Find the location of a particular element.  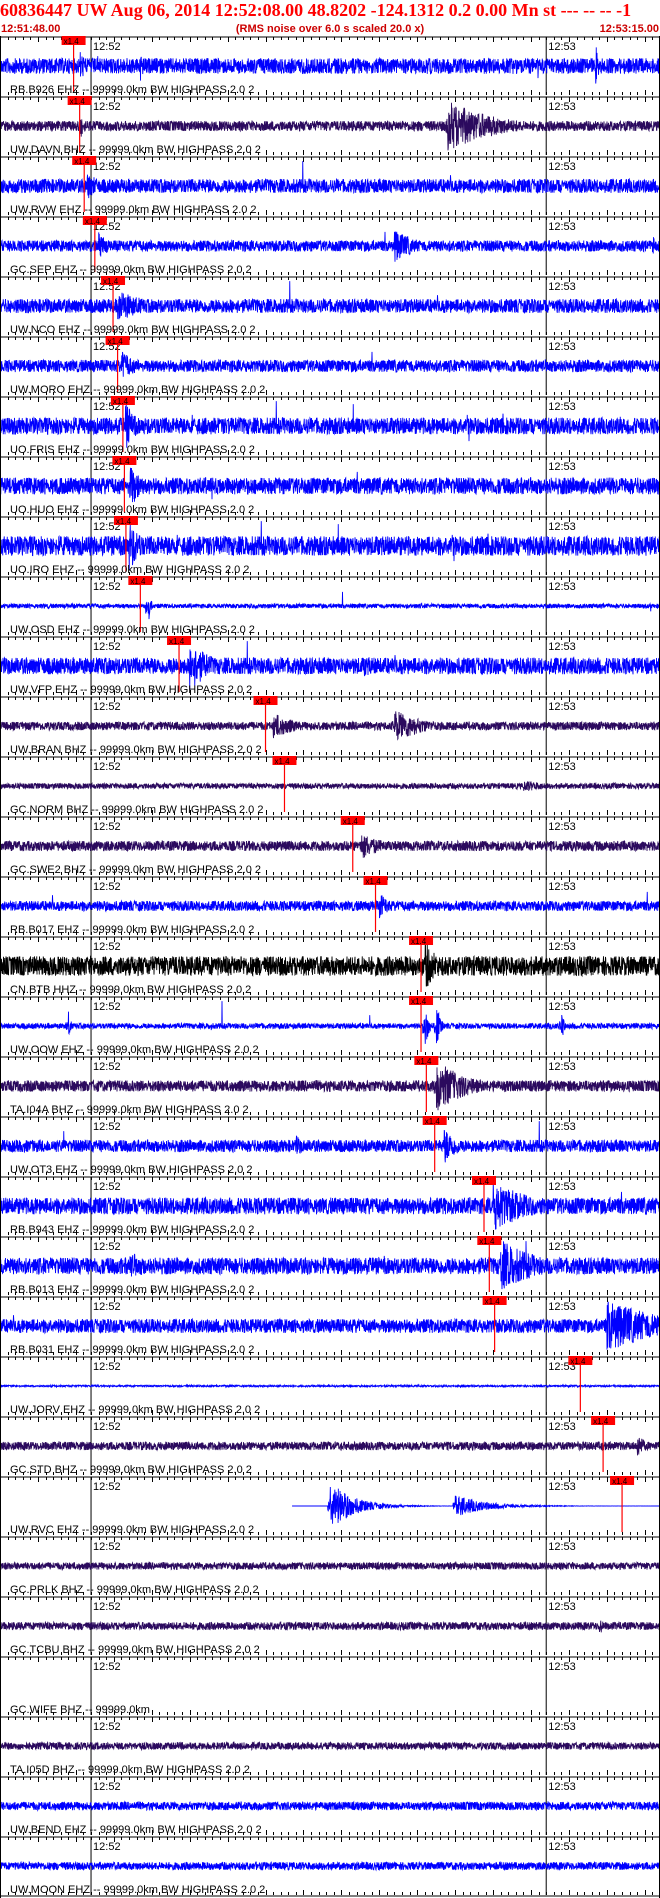

station-row: 12:52 12:53 GC.WIFE BHZ -- 99999.0km is located at coordinates (330, 1686).